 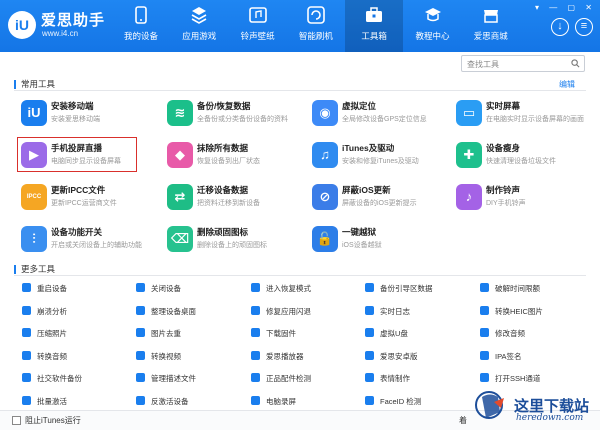 What do you see at coordinates (522, 198) in the screenshot?
I see `tool-card: ♪ 制作铃声 DIY手机铃声` at bounding box center [522, 198].